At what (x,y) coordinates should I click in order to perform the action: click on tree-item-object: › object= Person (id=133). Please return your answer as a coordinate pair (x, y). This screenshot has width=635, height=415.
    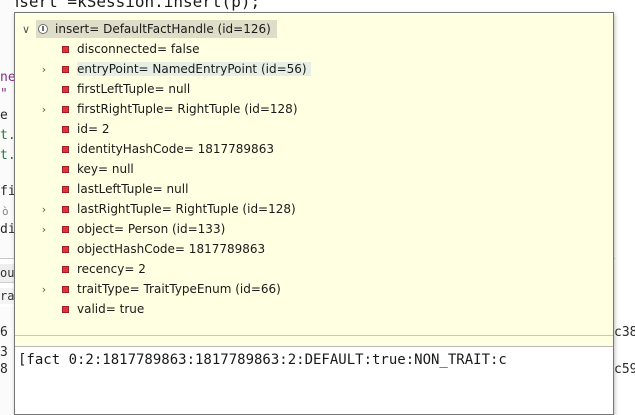
    Looking at the image, I should click on (314, 229).